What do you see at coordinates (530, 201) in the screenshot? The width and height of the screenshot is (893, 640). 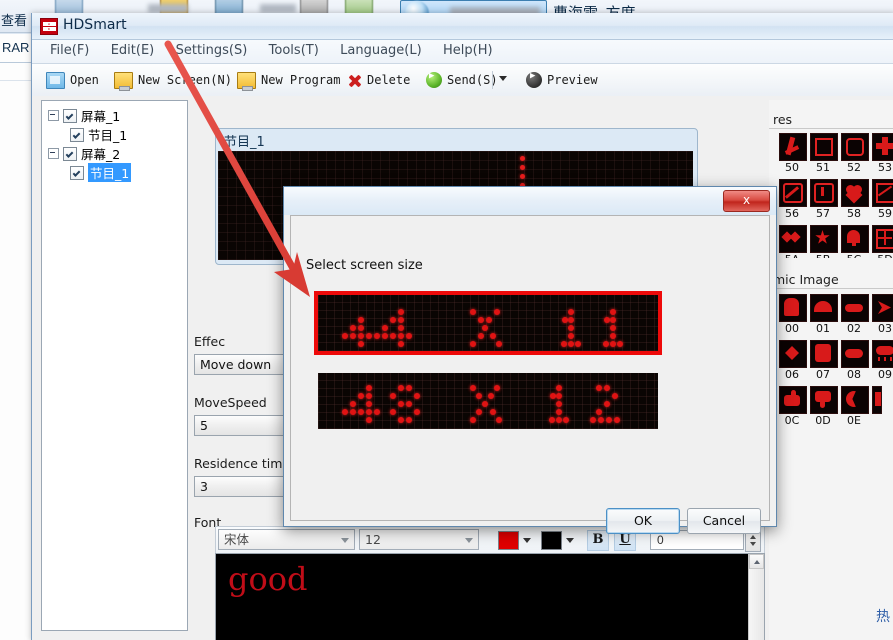 I see `dialog-titlebar: x` at bounding box center [530, 201].